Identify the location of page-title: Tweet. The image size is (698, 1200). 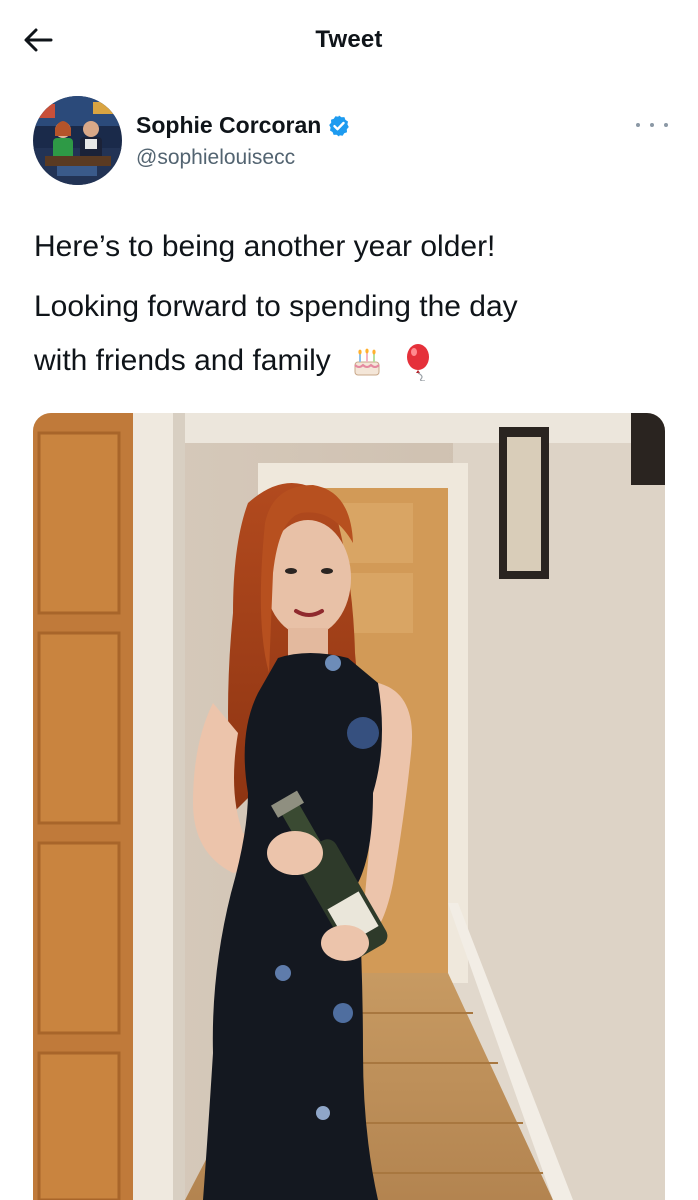
(349, 39).